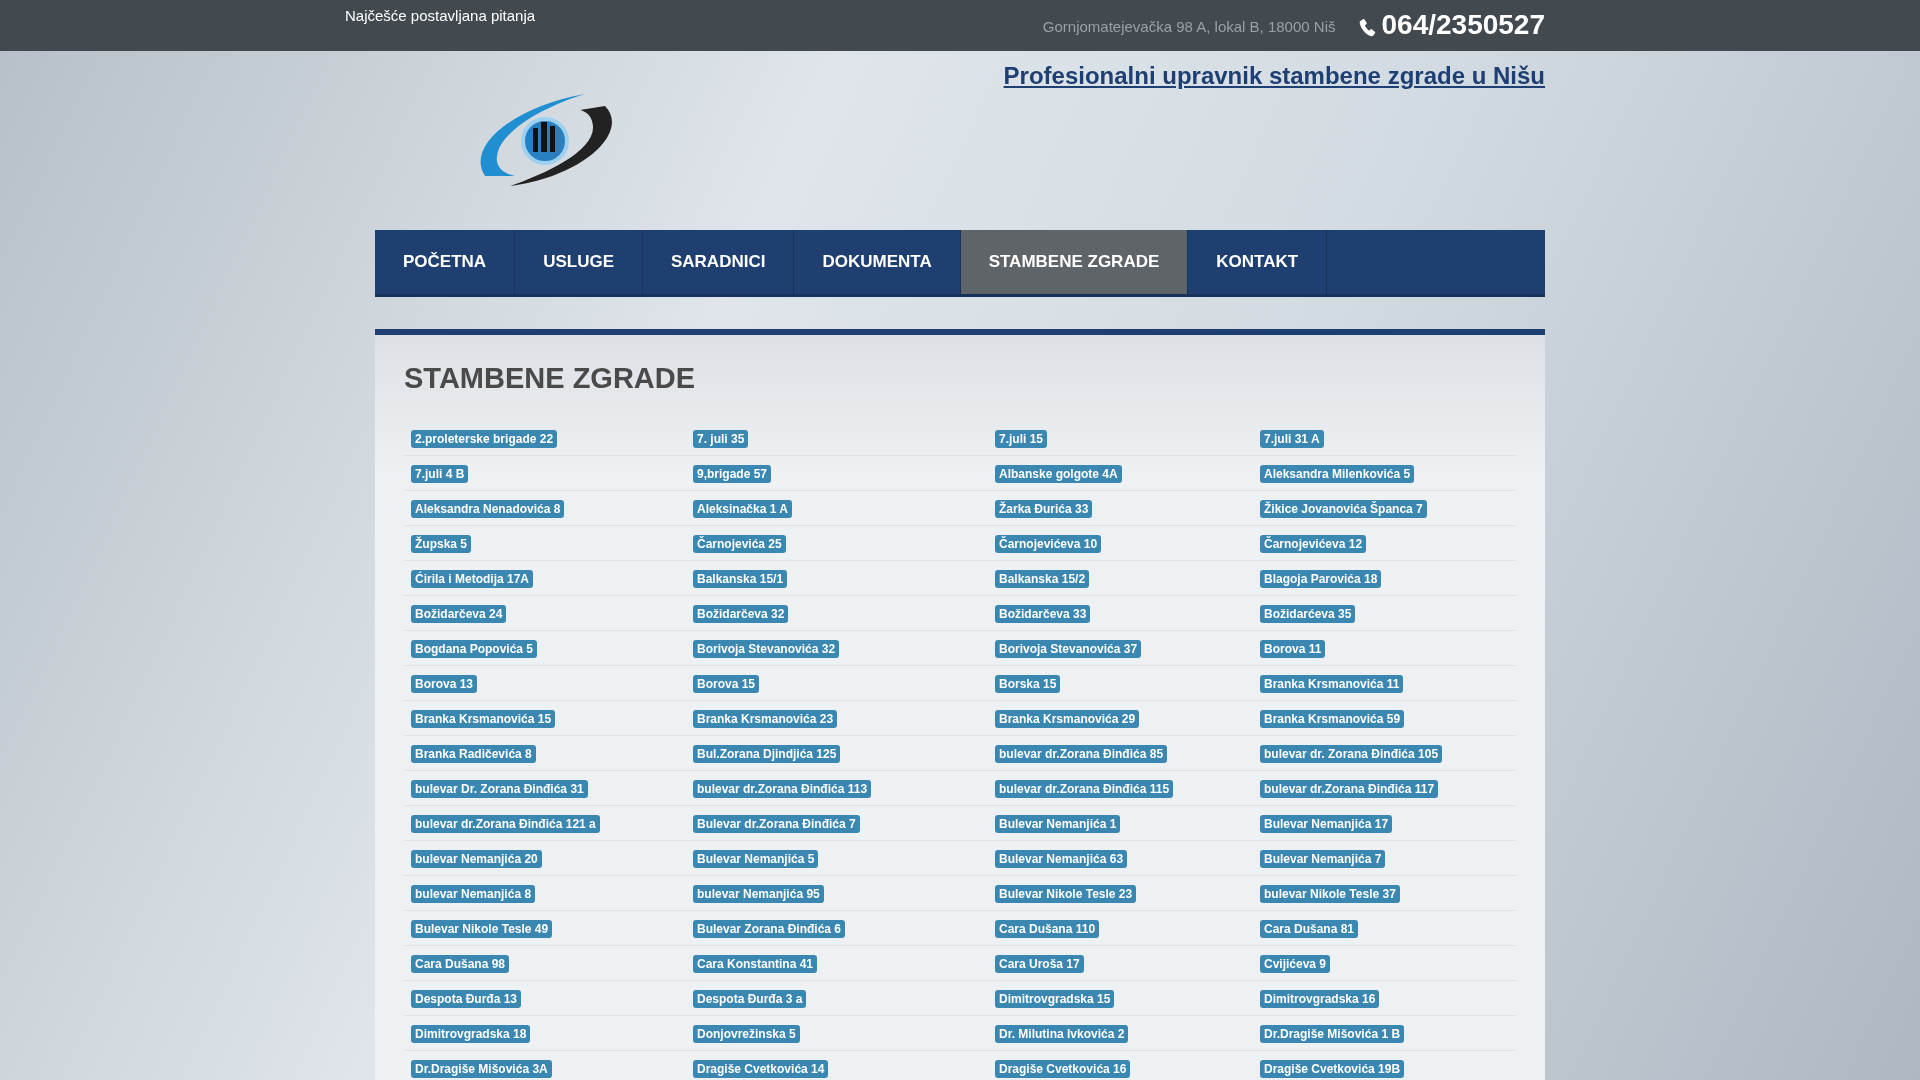 The image size is (1920, 1080). Describe the element at coordinates (471, 1033) in the screenshot. I see `building-label: Dimitrovgradska 18` at that location.